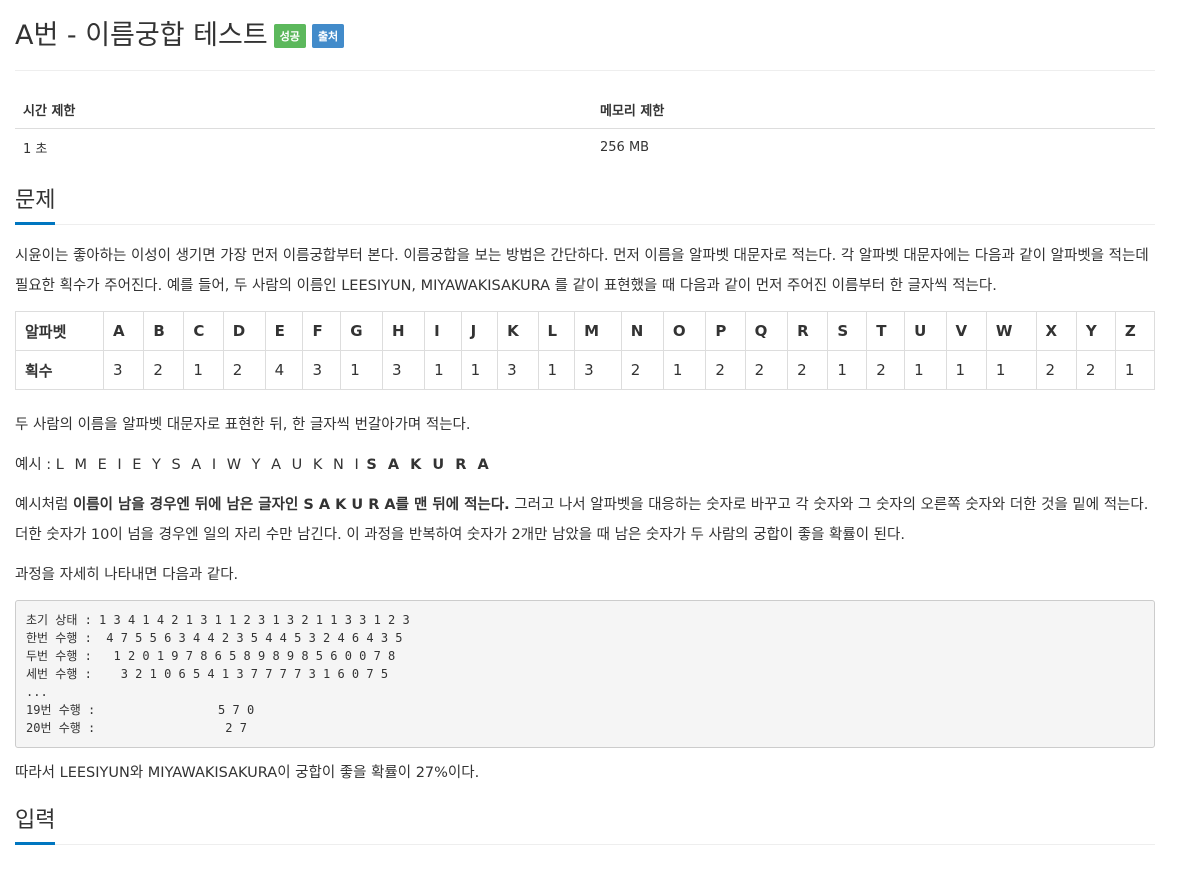  I want to click on problem-section-title: 문제, so click(35, 200).